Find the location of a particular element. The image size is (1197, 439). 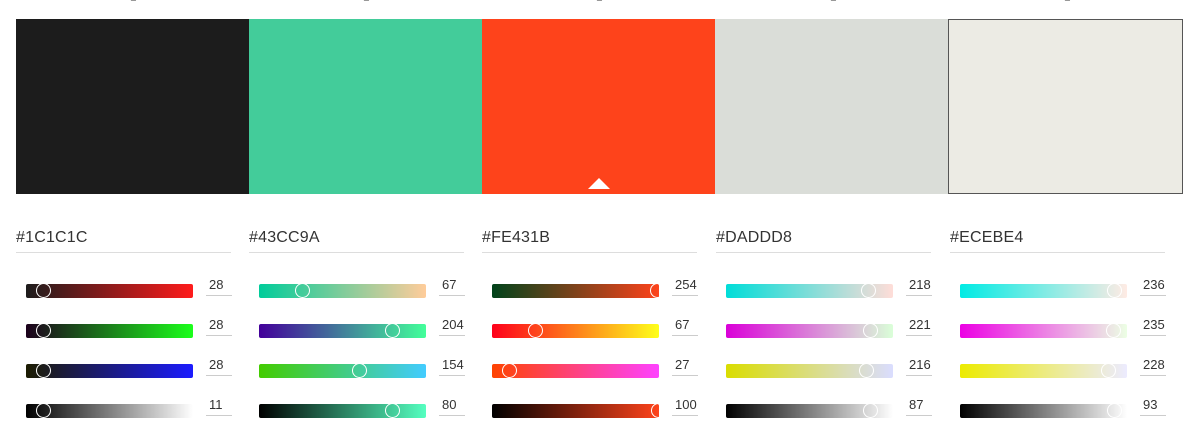

green-value-input: 67 is located at coordinates (685, 326).